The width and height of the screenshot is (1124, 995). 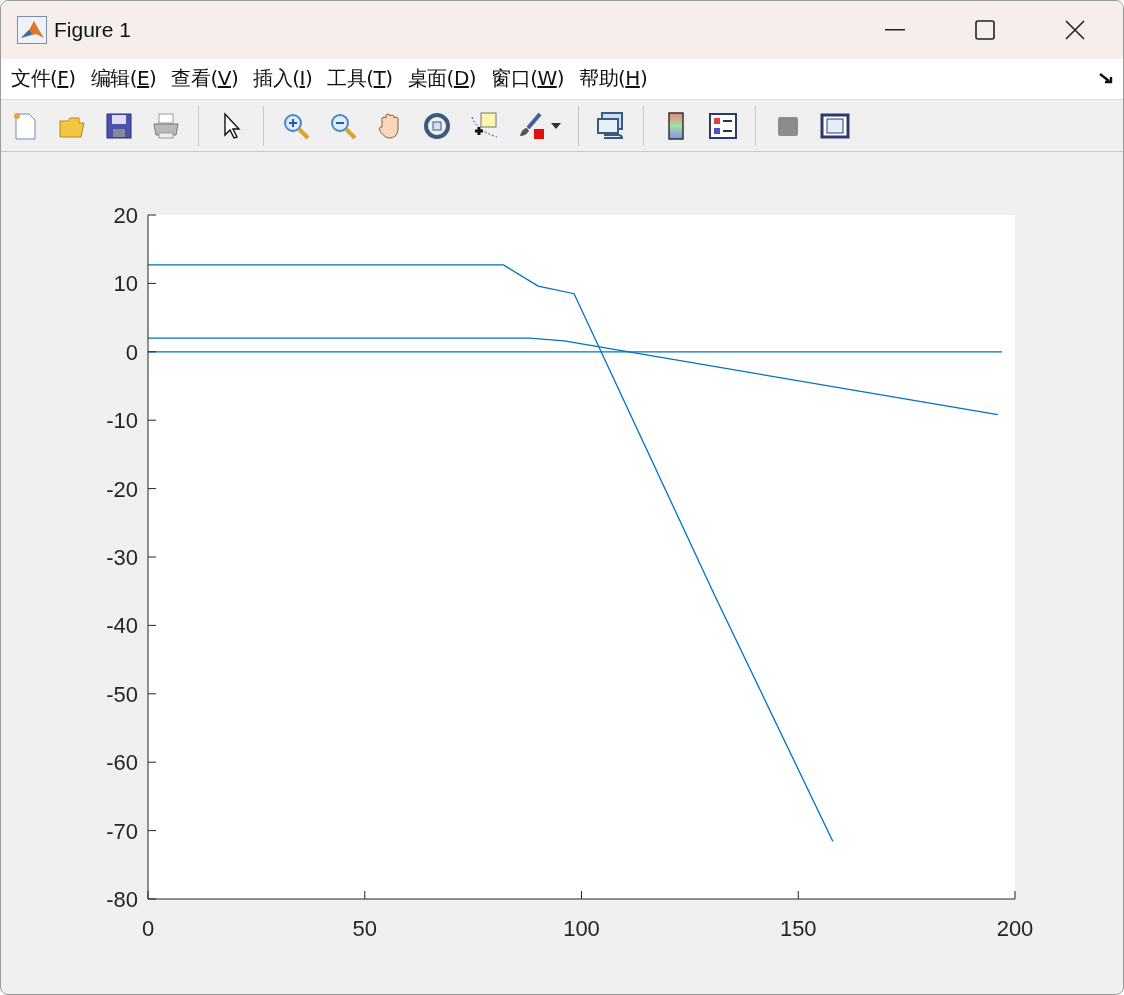 What do you see at coordinates (611, 125) in the screenshot?
I see `linked-windows-icon` at bounding box center [611, 125].